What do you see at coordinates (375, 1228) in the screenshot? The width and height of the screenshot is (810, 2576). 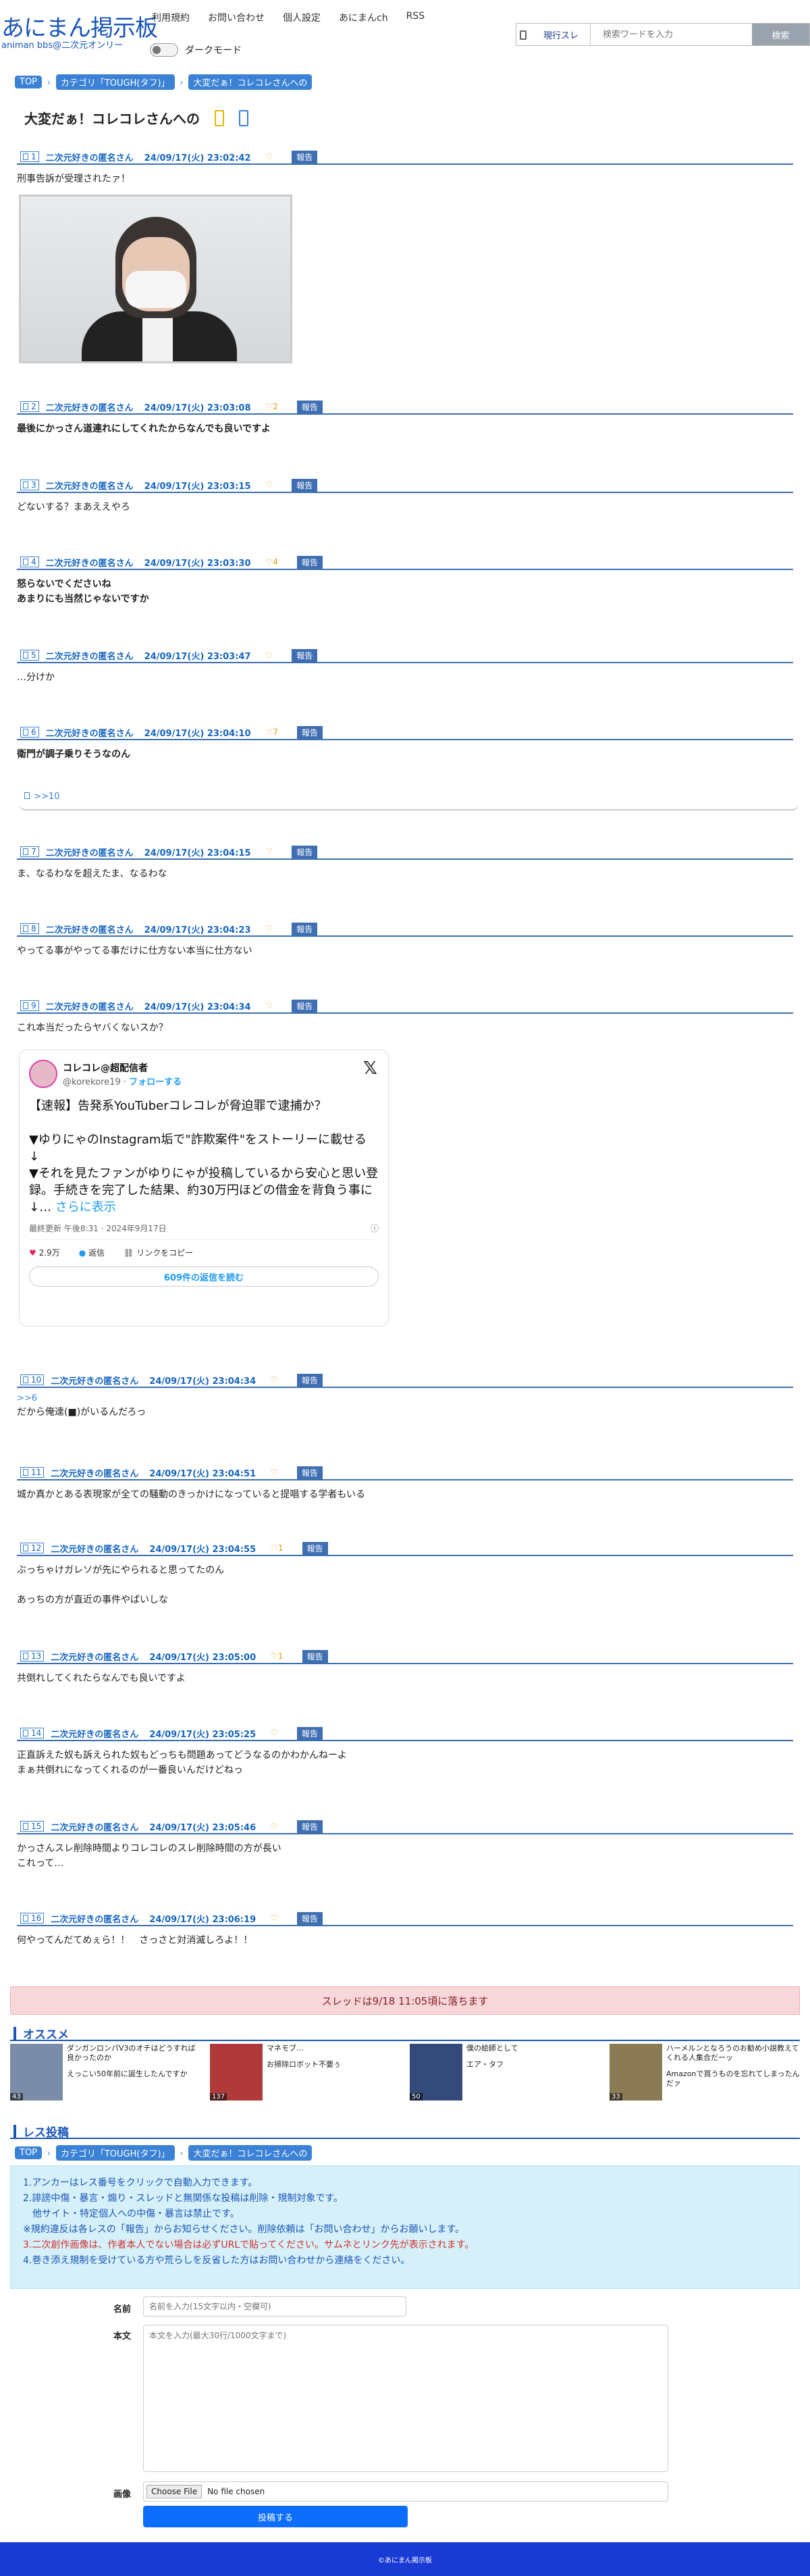 I see `info-icon: ⓘ` at bounding box center [375, 1228].